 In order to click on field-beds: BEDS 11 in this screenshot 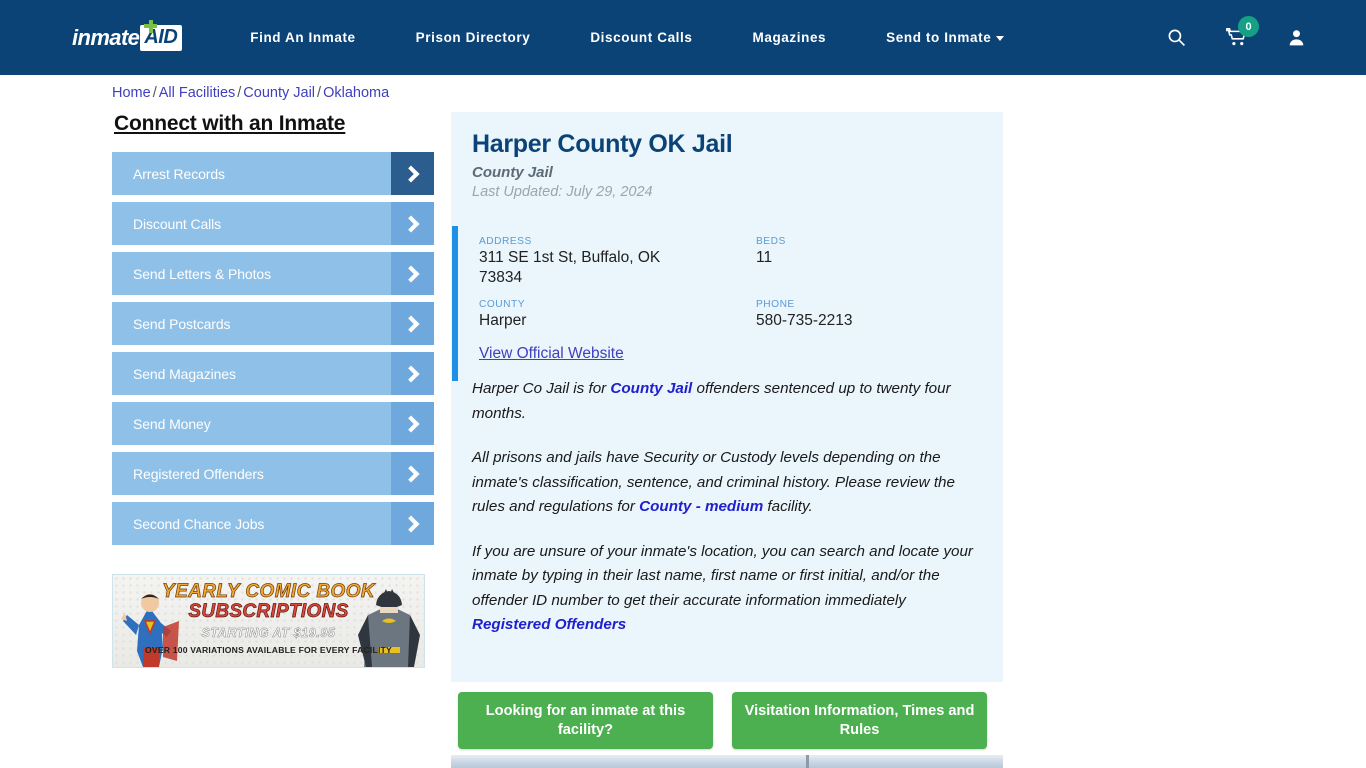, I will do `click(879, 262)`.